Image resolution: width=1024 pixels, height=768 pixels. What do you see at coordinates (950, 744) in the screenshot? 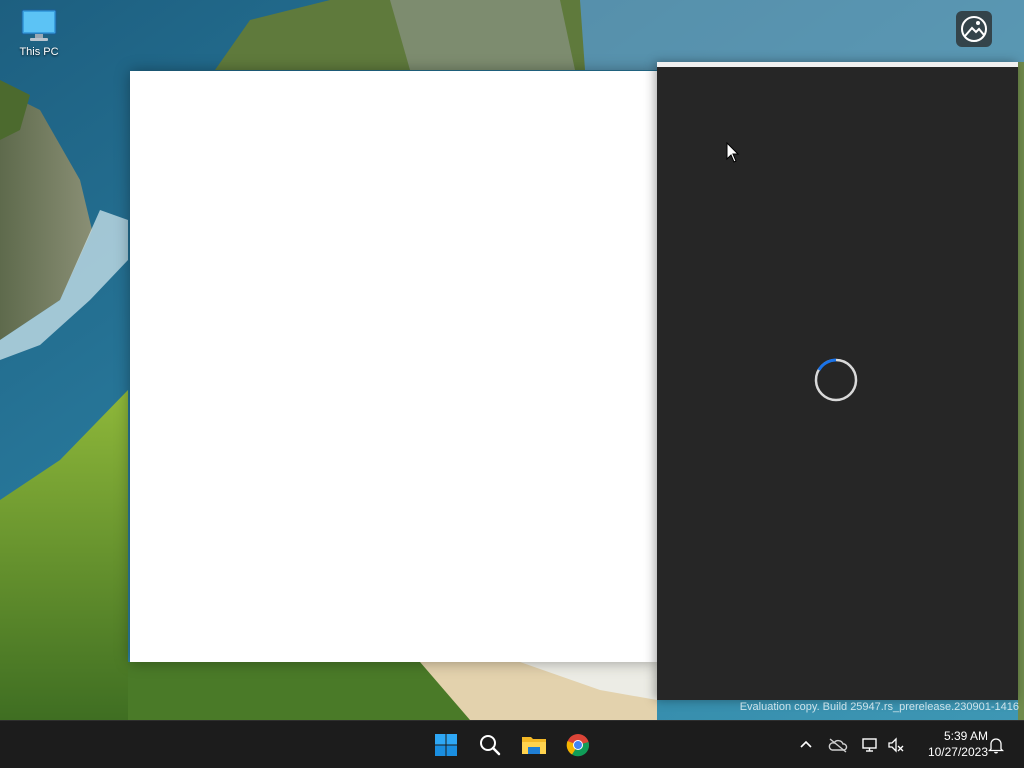
I see `clock-button: 5:39 AM 10/27/2023` at bounding box center [950, 744].